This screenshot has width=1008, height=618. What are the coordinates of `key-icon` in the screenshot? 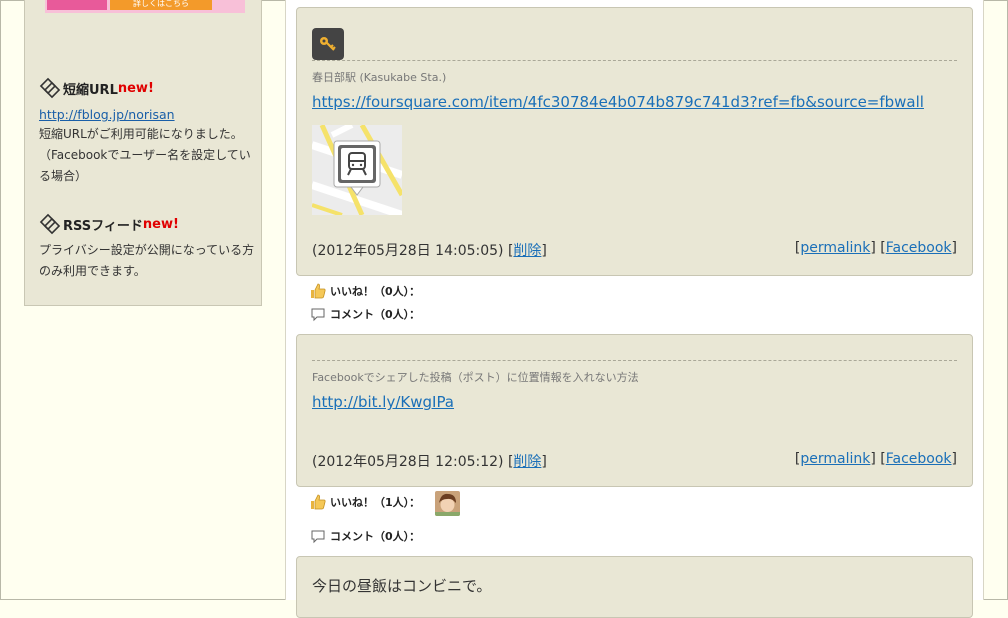 It's located at (328, 44).